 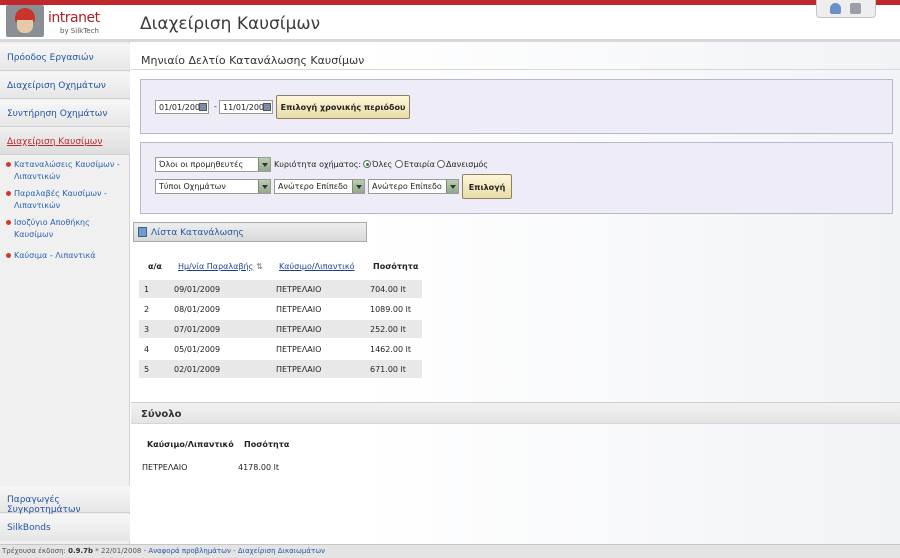 What do you see at coordinates (65, 57) in the screenshot?
I see `sidebar-item-work-progress: Πρόοδος Εργασιών` at bounding box center [65, 57].